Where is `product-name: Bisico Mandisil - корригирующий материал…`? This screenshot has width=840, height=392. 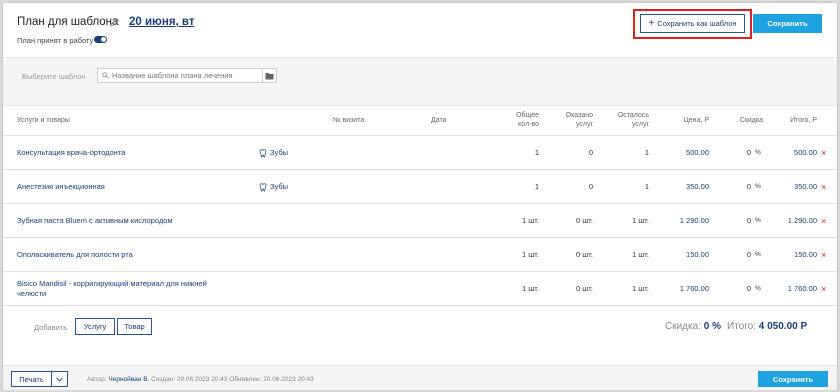 product-name: Bisico Mandisil - корригирующий материал… is located at coordinates (122, 289).